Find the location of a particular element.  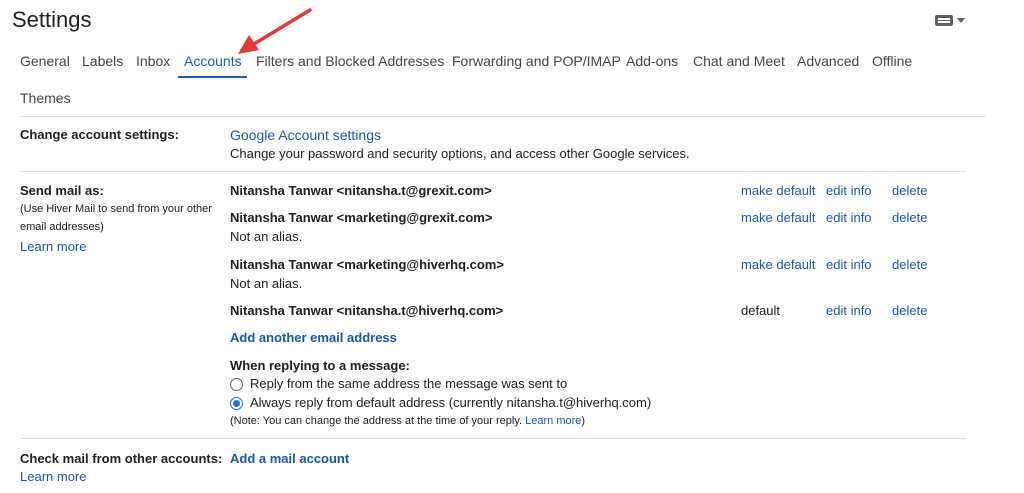

send-mail-as-label: Send mail as: is located at coordinates (62, 190).